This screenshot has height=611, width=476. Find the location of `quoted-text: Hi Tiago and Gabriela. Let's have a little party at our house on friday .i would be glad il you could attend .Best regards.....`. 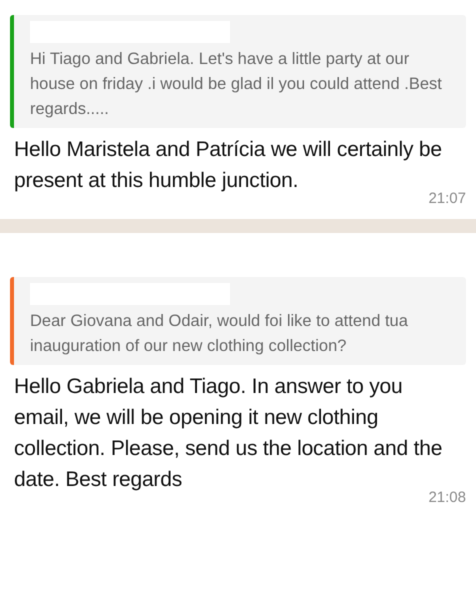

quoted-text: Hi Tiago and Gabriela. Let's have a little party at our house on friday .i would be glad il you could attend .Best regards..... is located at coordinates (236, 84).